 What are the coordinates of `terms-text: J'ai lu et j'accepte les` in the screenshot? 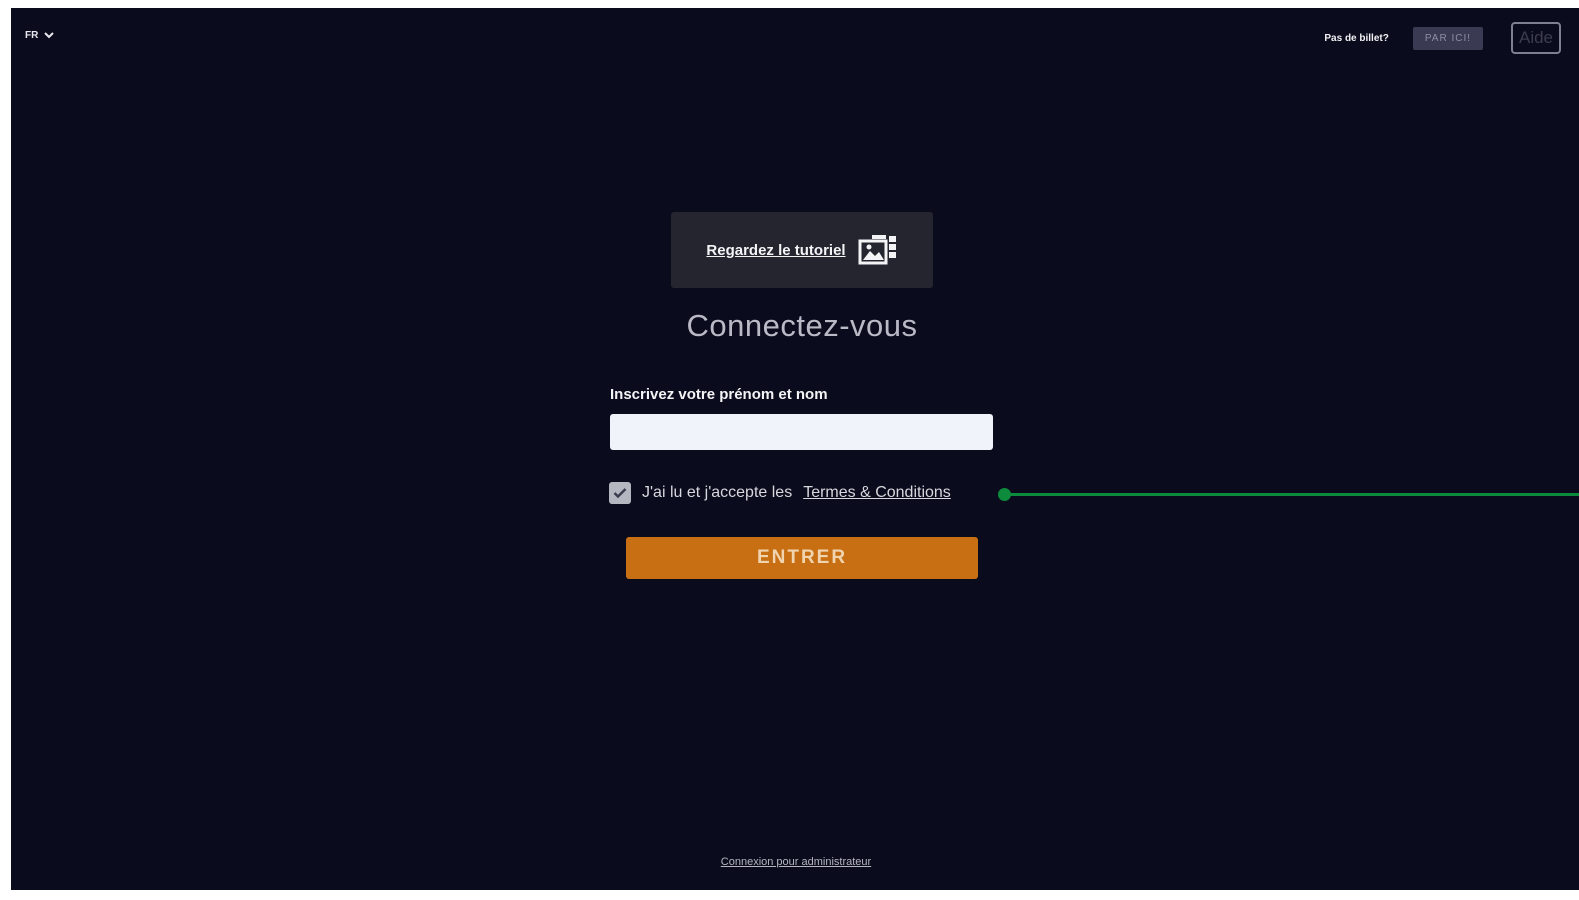 It's located at (717, 492).